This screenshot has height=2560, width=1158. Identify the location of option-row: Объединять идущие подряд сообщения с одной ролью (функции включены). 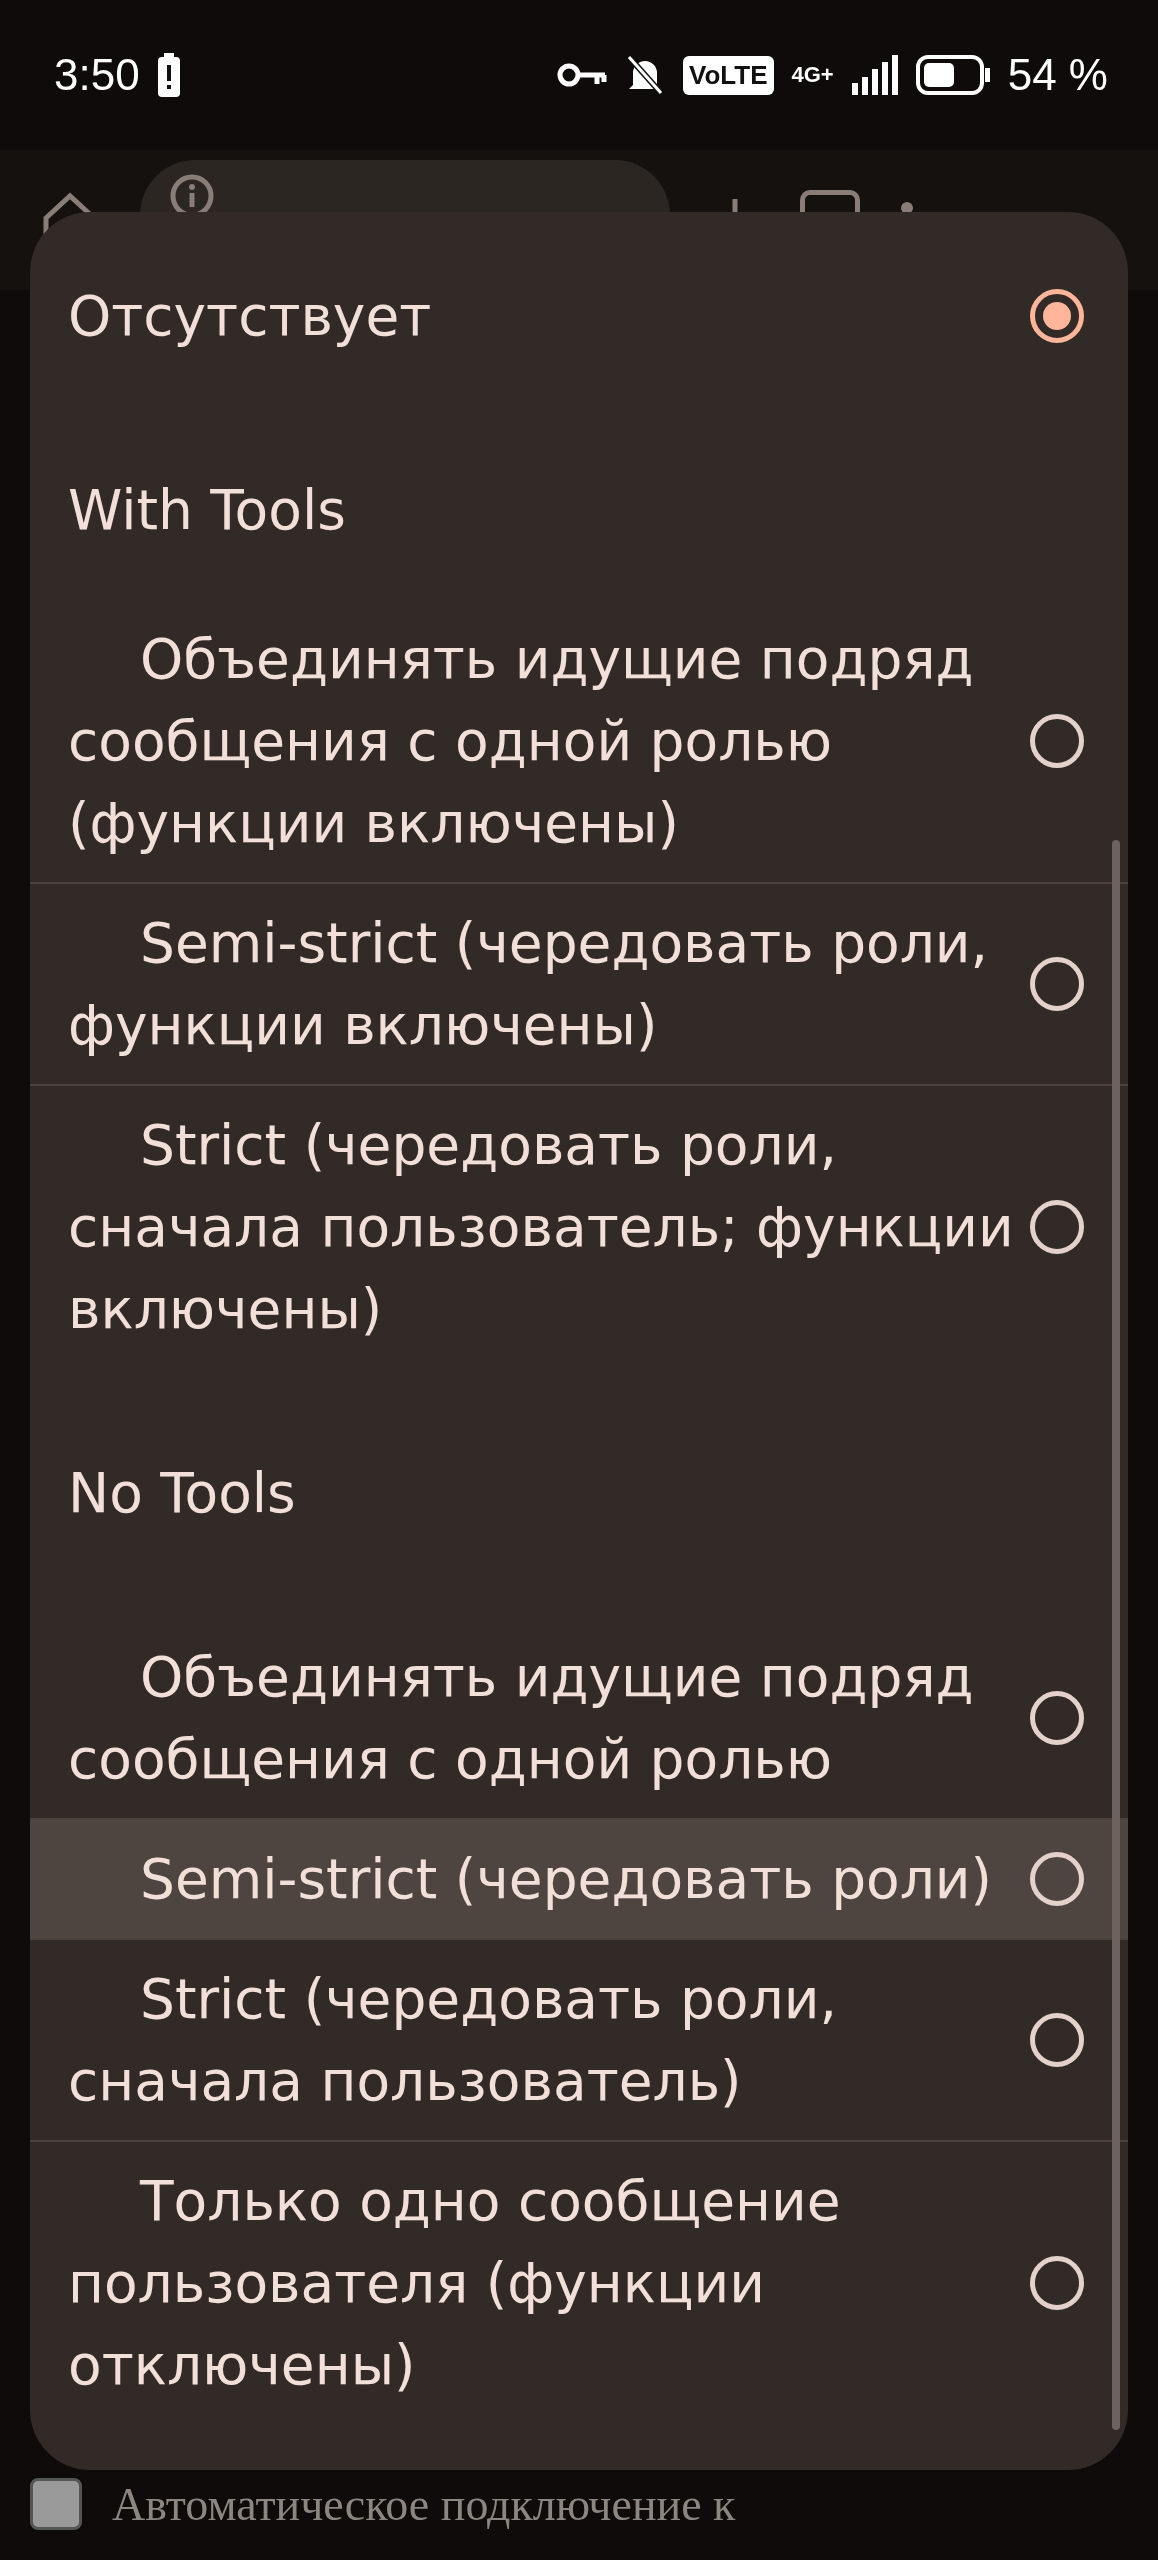
(579, 741).